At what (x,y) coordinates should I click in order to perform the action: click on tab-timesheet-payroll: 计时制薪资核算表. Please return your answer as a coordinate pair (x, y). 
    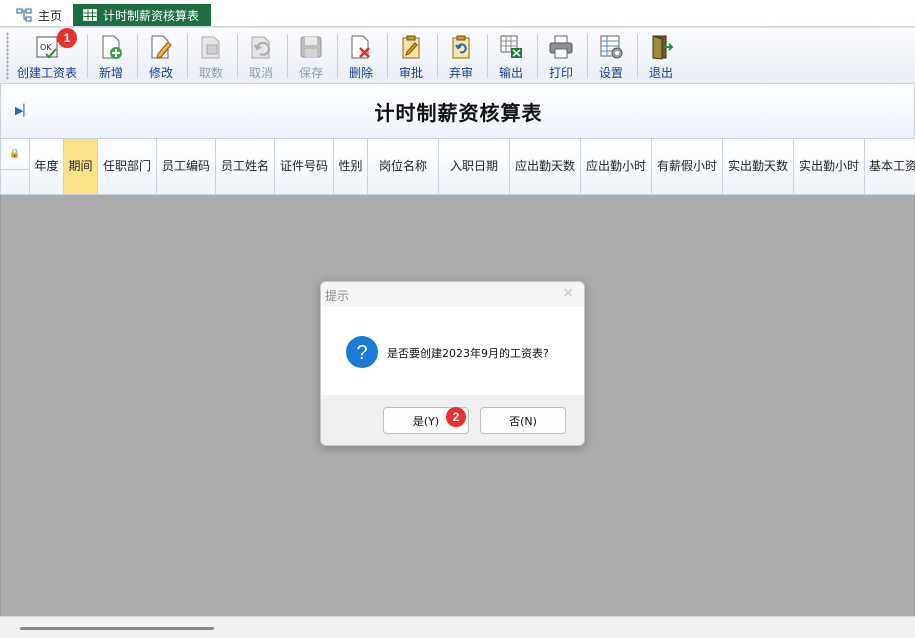
    Looking at the image, I should click on (142, 15).